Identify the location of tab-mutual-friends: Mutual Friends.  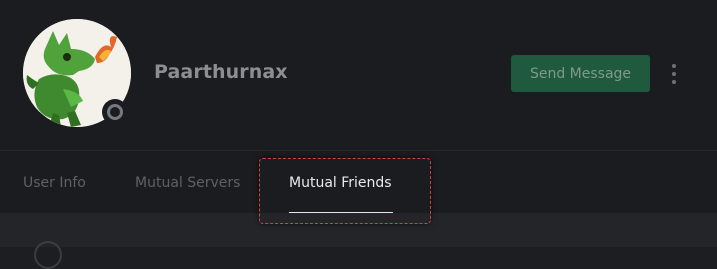
(340, 183).